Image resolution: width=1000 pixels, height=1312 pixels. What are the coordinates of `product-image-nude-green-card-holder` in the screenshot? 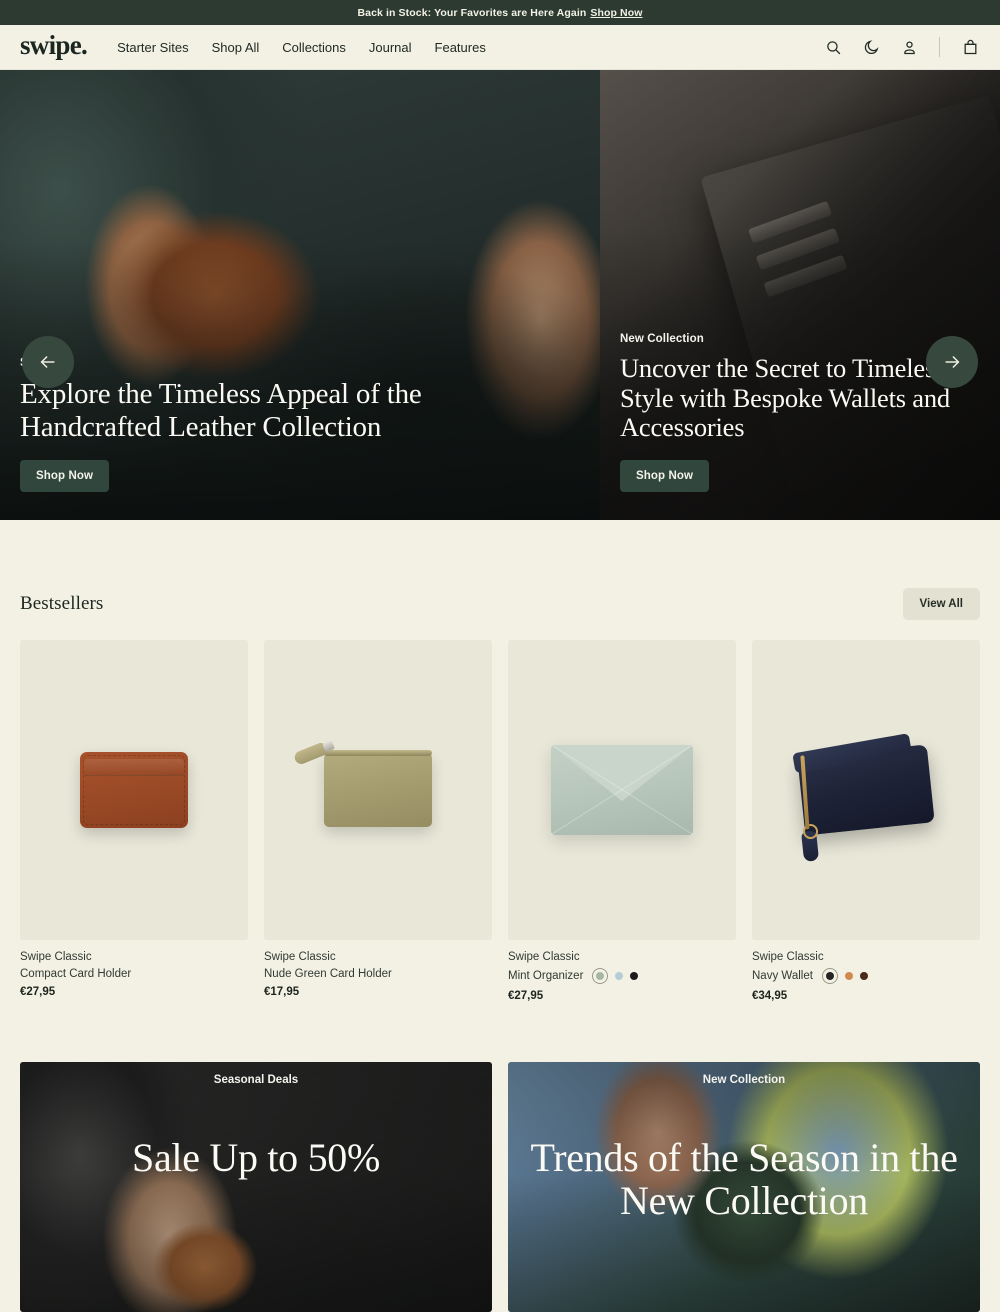 It's located at (378, 790).